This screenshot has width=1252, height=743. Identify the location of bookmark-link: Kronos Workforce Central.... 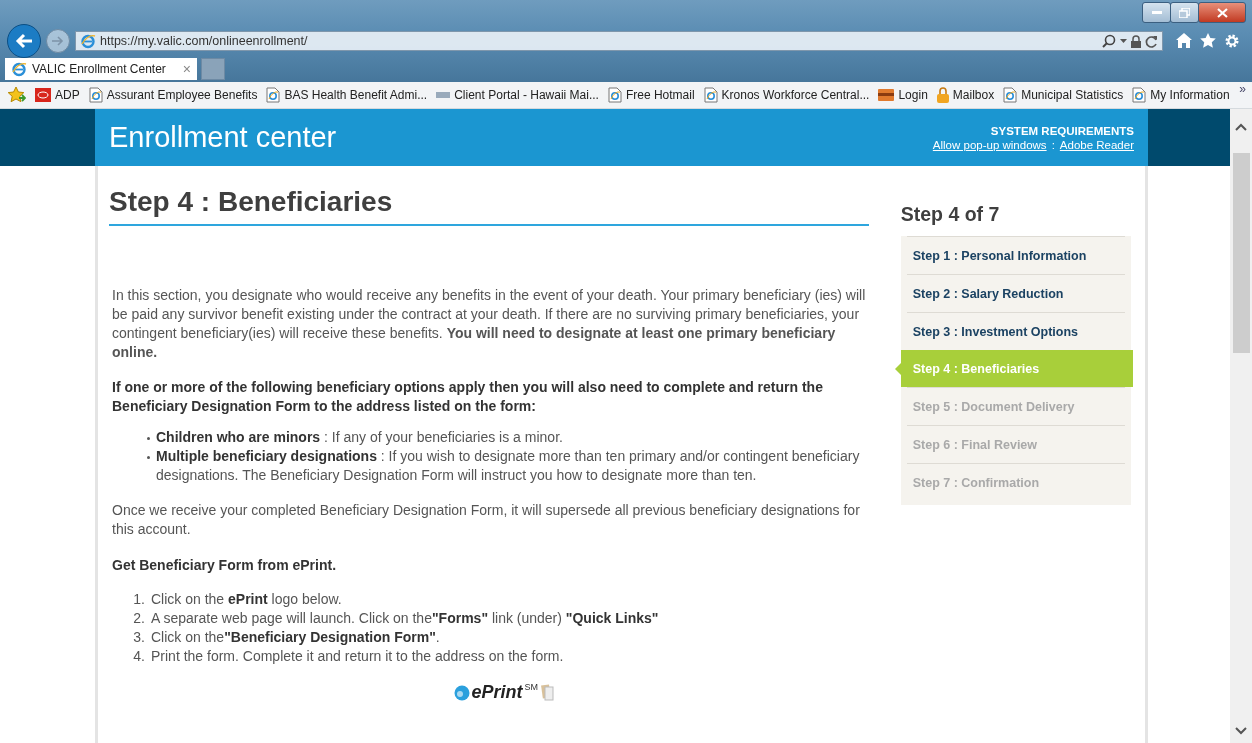
(786, 95).